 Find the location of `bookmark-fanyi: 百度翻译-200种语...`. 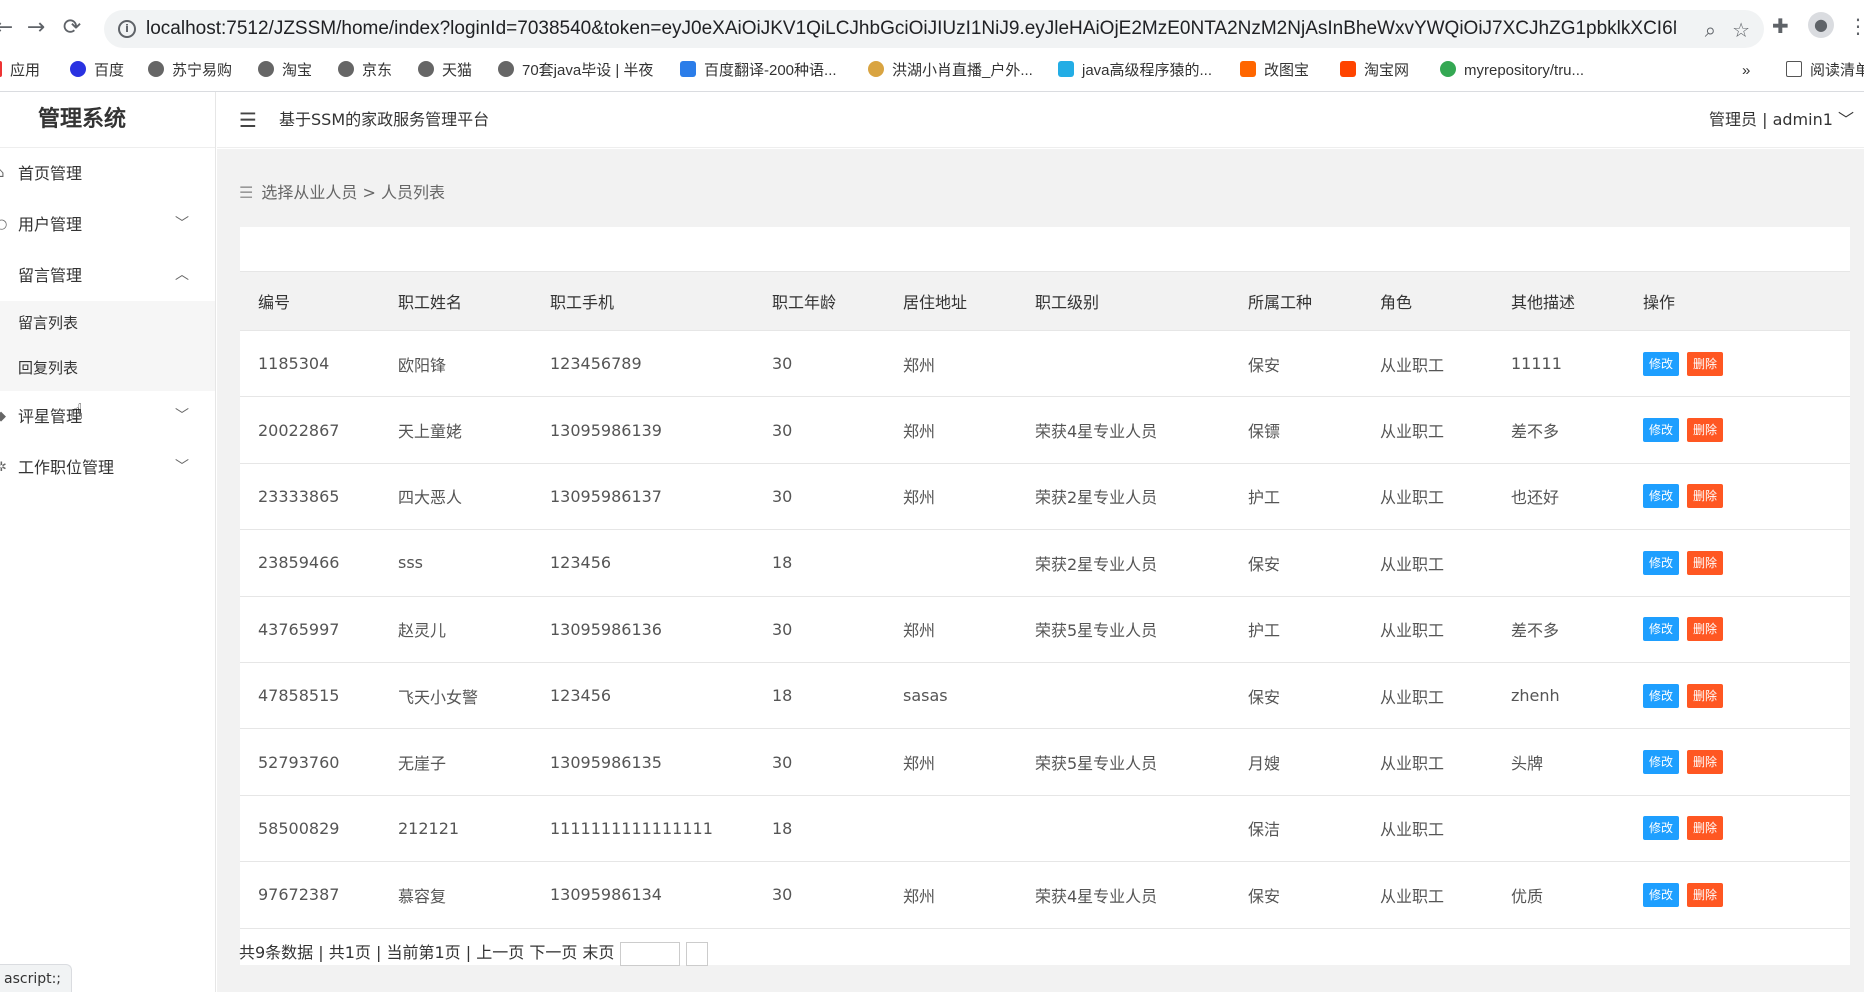

bookmark-fanyi: 百度翻译-200种语... is located at coordinates (758, 71).